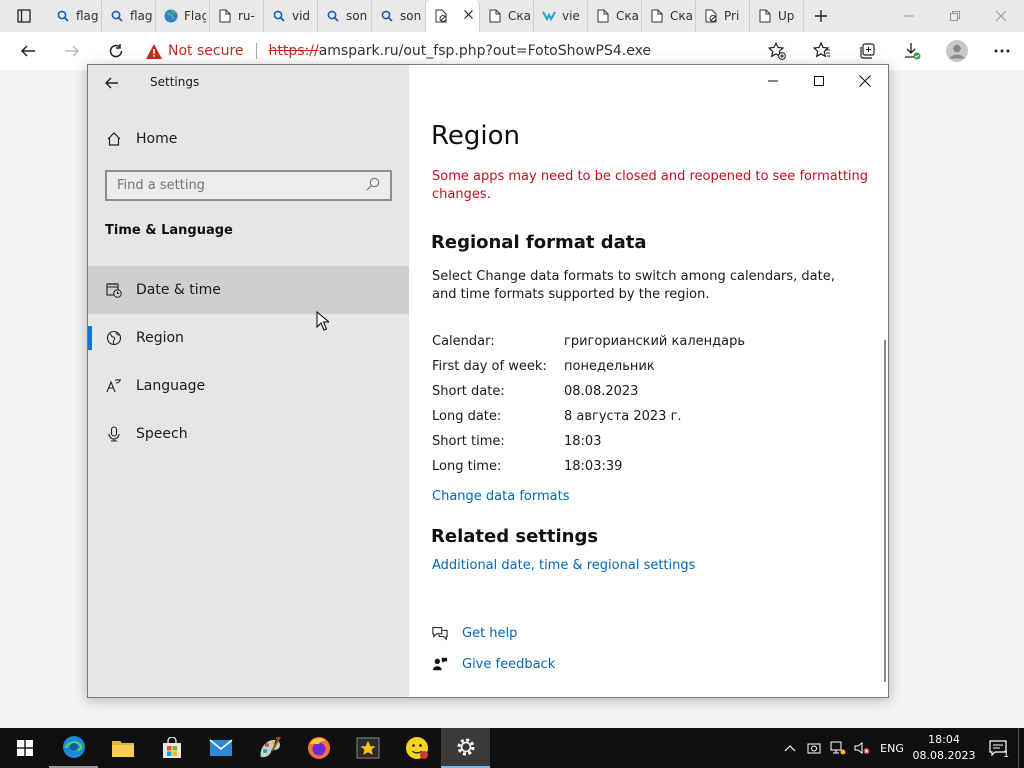  What do you see at coordinates (87, 16) in the screenshot?
I see `tab-label: flag` at bounding box center [87, 16].